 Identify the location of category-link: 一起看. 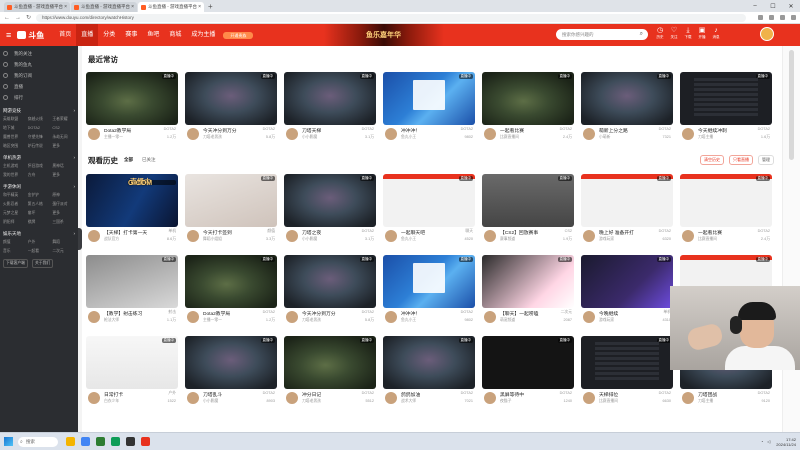
(39, 251).